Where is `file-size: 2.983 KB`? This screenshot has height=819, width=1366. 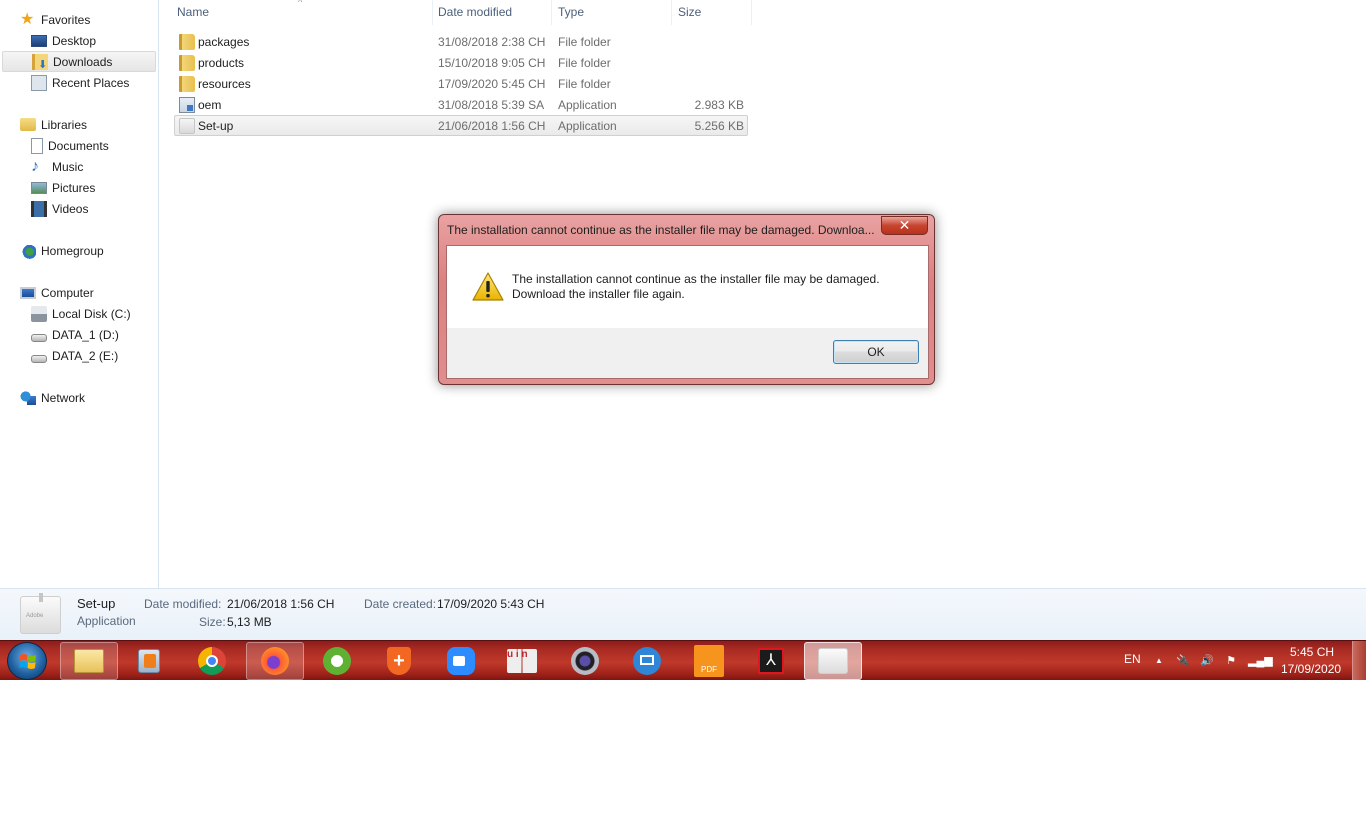 file-size: 2.983 KB is located at coordinates (719, 104).